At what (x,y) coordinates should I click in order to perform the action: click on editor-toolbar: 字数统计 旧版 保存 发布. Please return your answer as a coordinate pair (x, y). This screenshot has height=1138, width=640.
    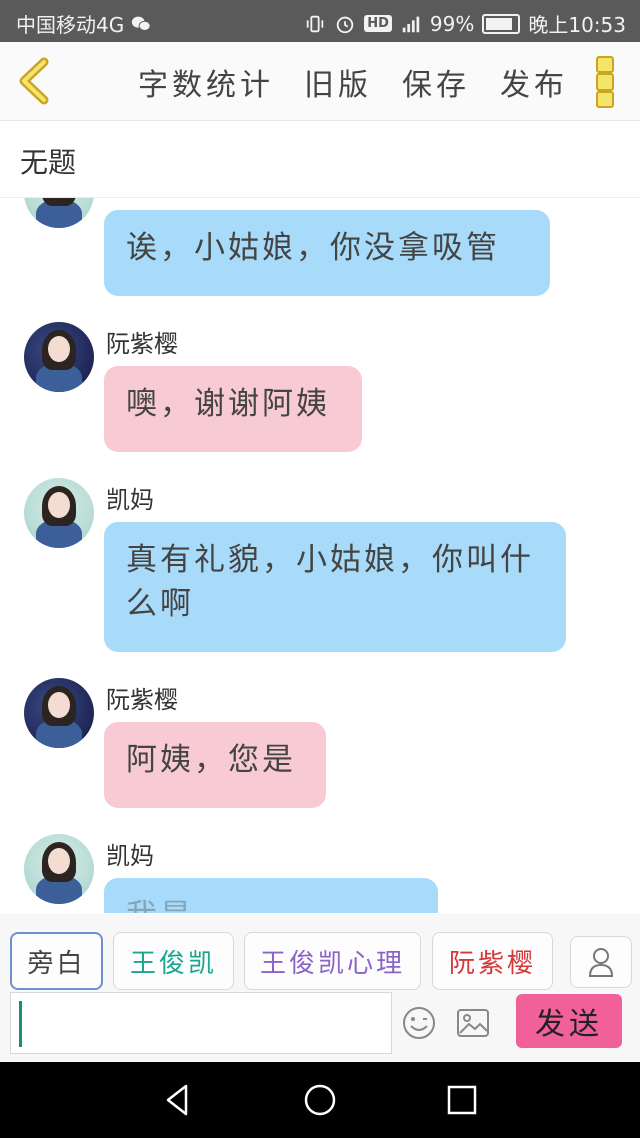
    Looking at the image, I should click on (320, 81).